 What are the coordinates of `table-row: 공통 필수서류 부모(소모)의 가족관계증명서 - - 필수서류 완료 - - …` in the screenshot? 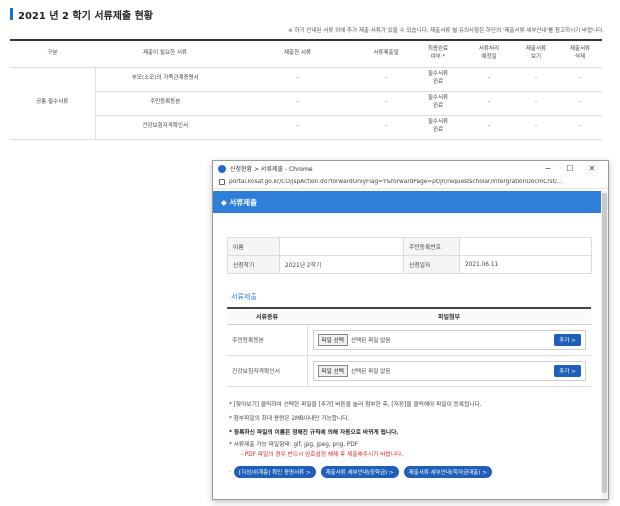 It's located at (306, 103).